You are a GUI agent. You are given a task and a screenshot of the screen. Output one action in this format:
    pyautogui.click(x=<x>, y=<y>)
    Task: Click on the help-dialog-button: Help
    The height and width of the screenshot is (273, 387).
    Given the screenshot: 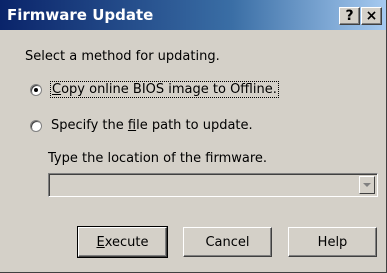 What is the action you would take?
    pyautogui.click(x=332, y=242)
    